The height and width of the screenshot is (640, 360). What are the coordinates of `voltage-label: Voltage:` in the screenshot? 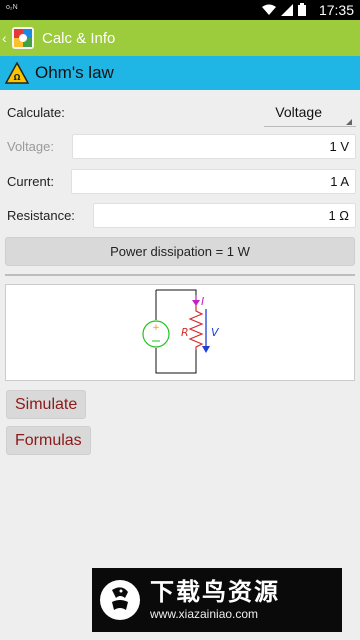 It's located at (30, 146).